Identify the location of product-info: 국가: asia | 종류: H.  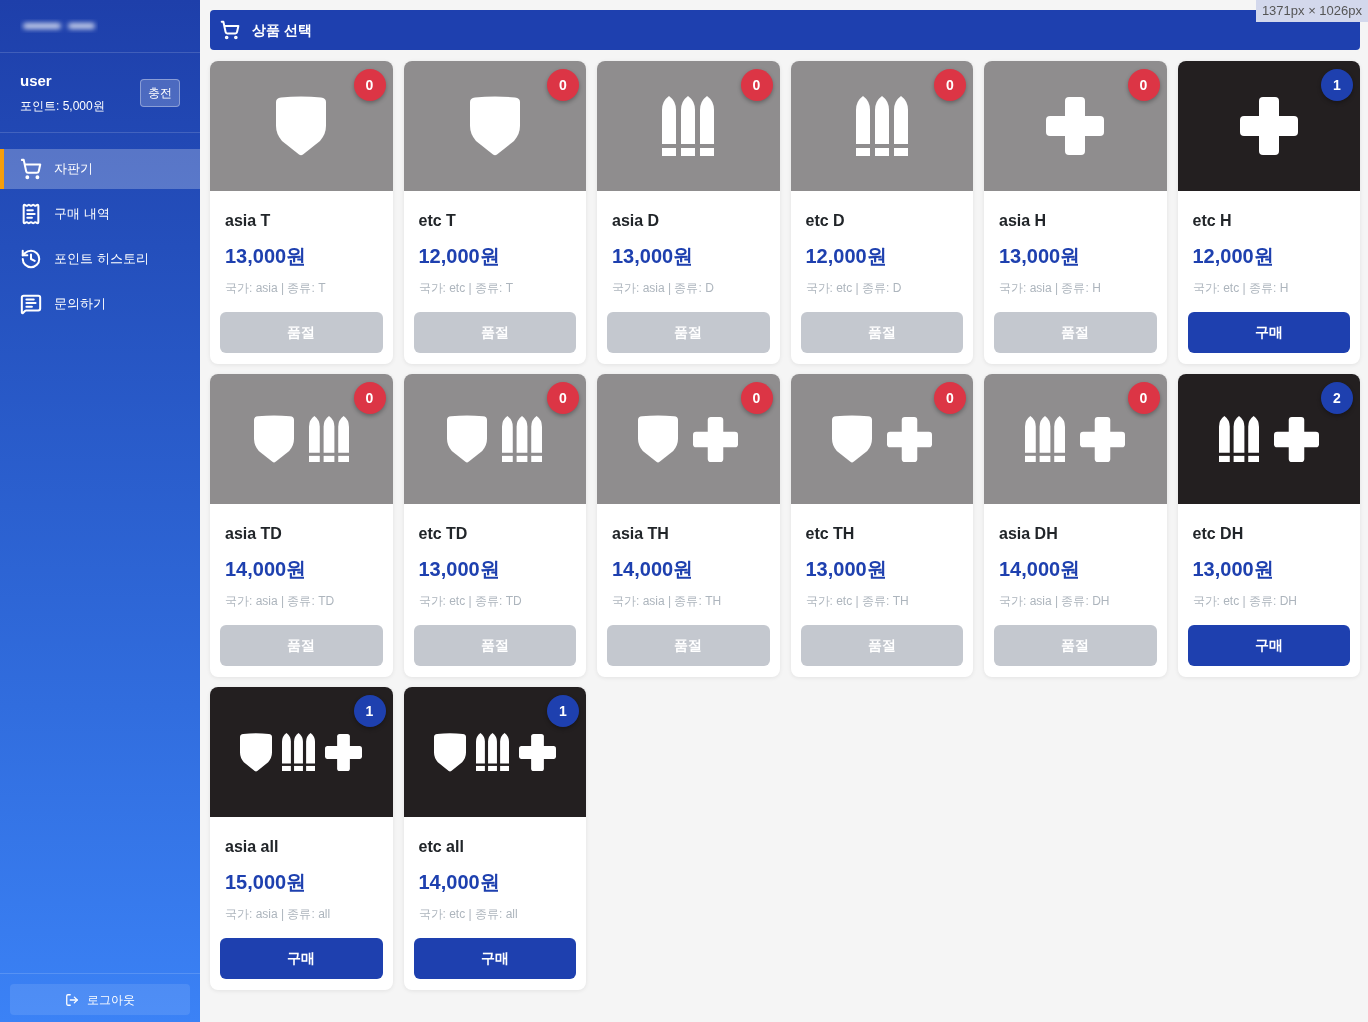
(1050, 288).